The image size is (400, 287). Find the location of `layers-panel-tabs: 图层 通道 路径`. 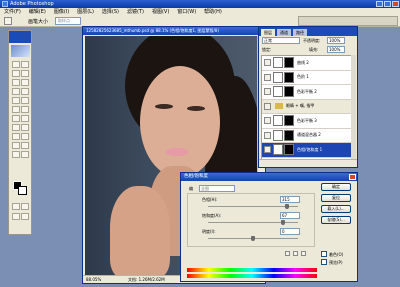

layers-panel-tabs: 图层 通道 路径 is located at coordinates (308, 31).